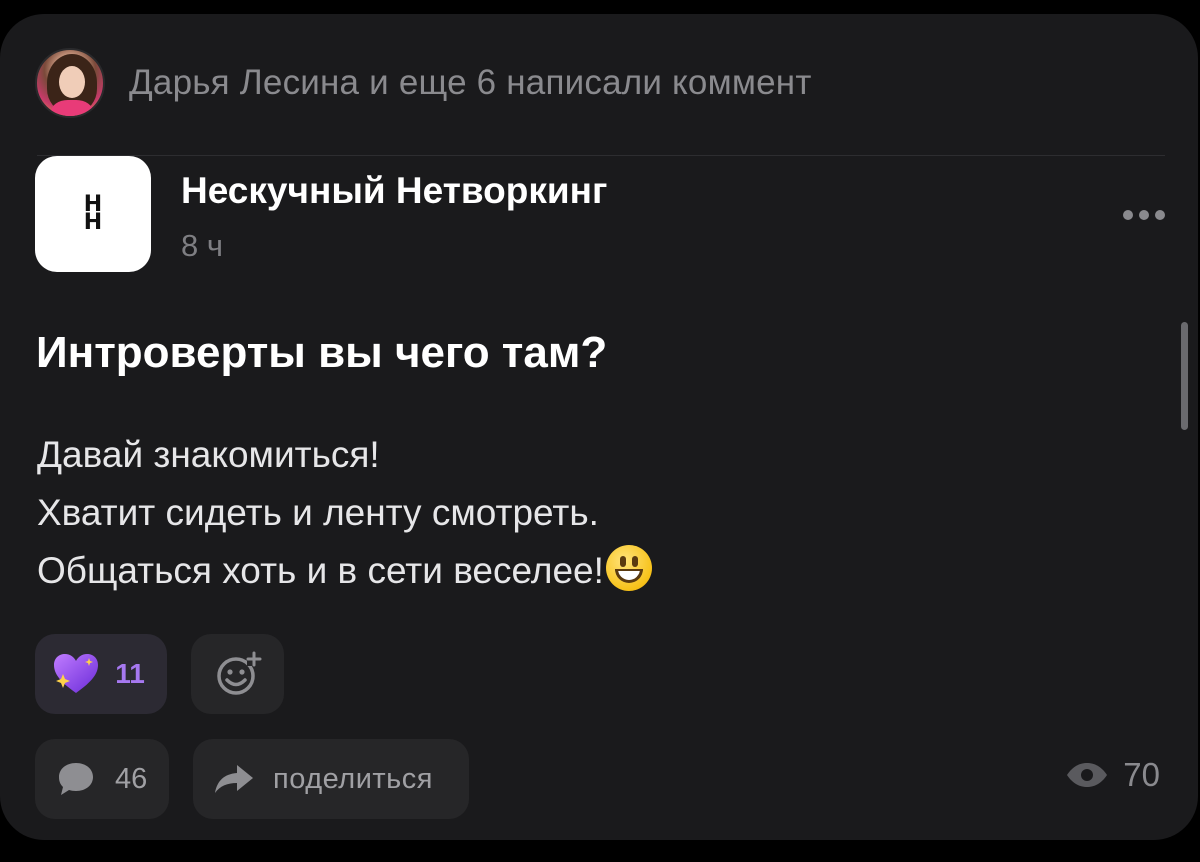 The width and height of the screenshot is (1200, 862). I want to click on actions-row: 46 поделиться, so click(252, 779).